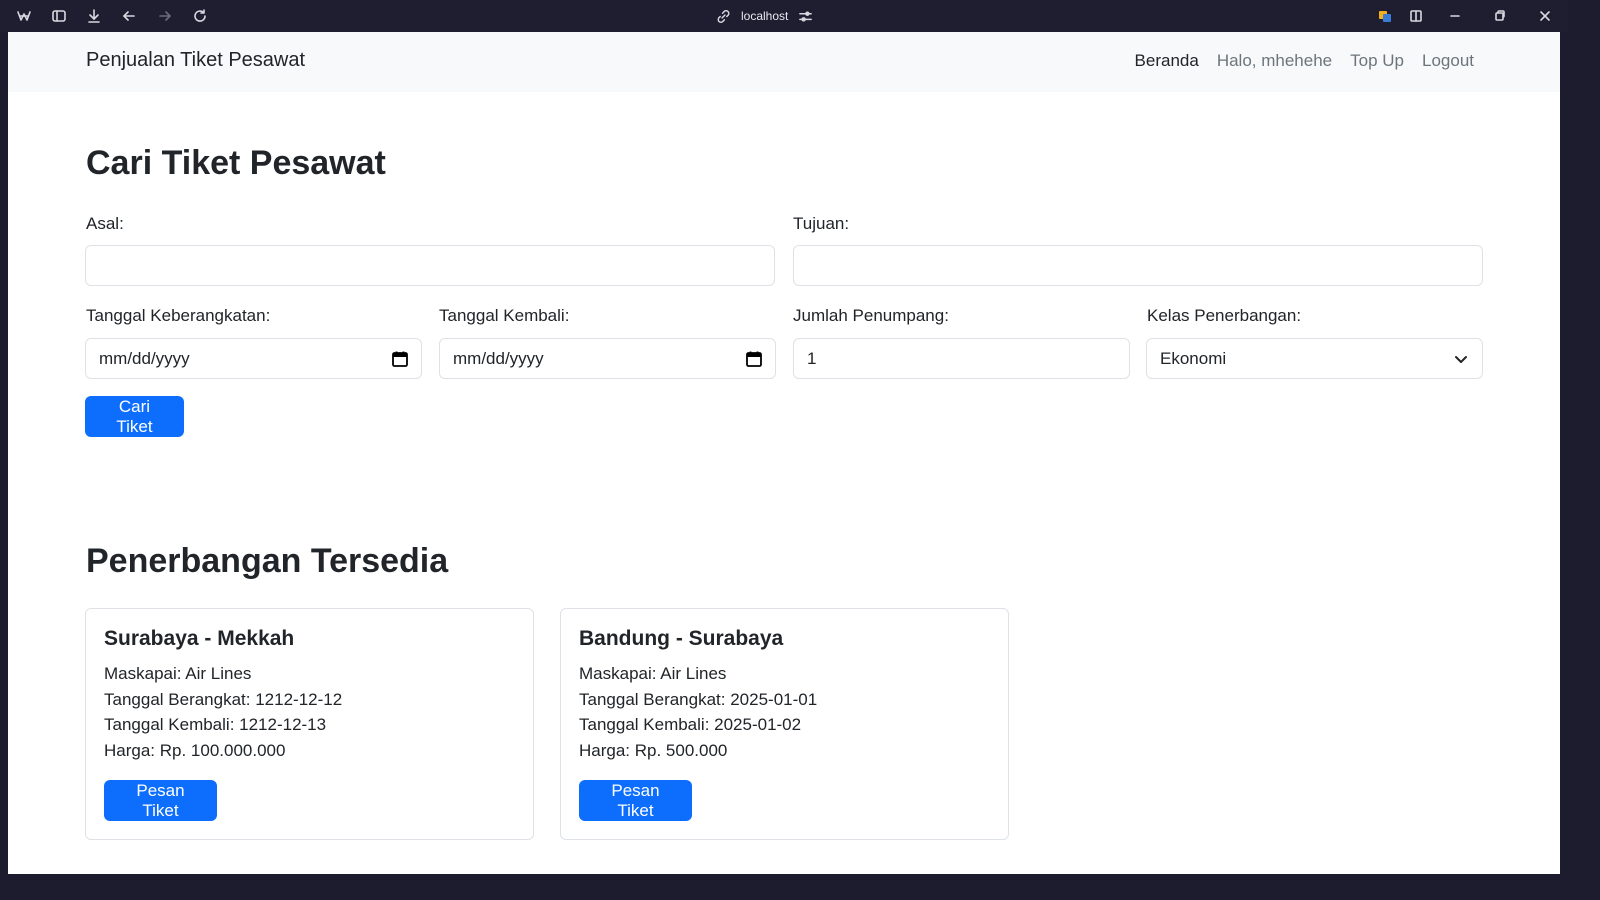 This screenshot has height=900, width=1600. What do you see at coordinates (236, 163) in the screenshot?
I see `search-title: Cari Tiket Pesawat` at bounding box center [236, 163].